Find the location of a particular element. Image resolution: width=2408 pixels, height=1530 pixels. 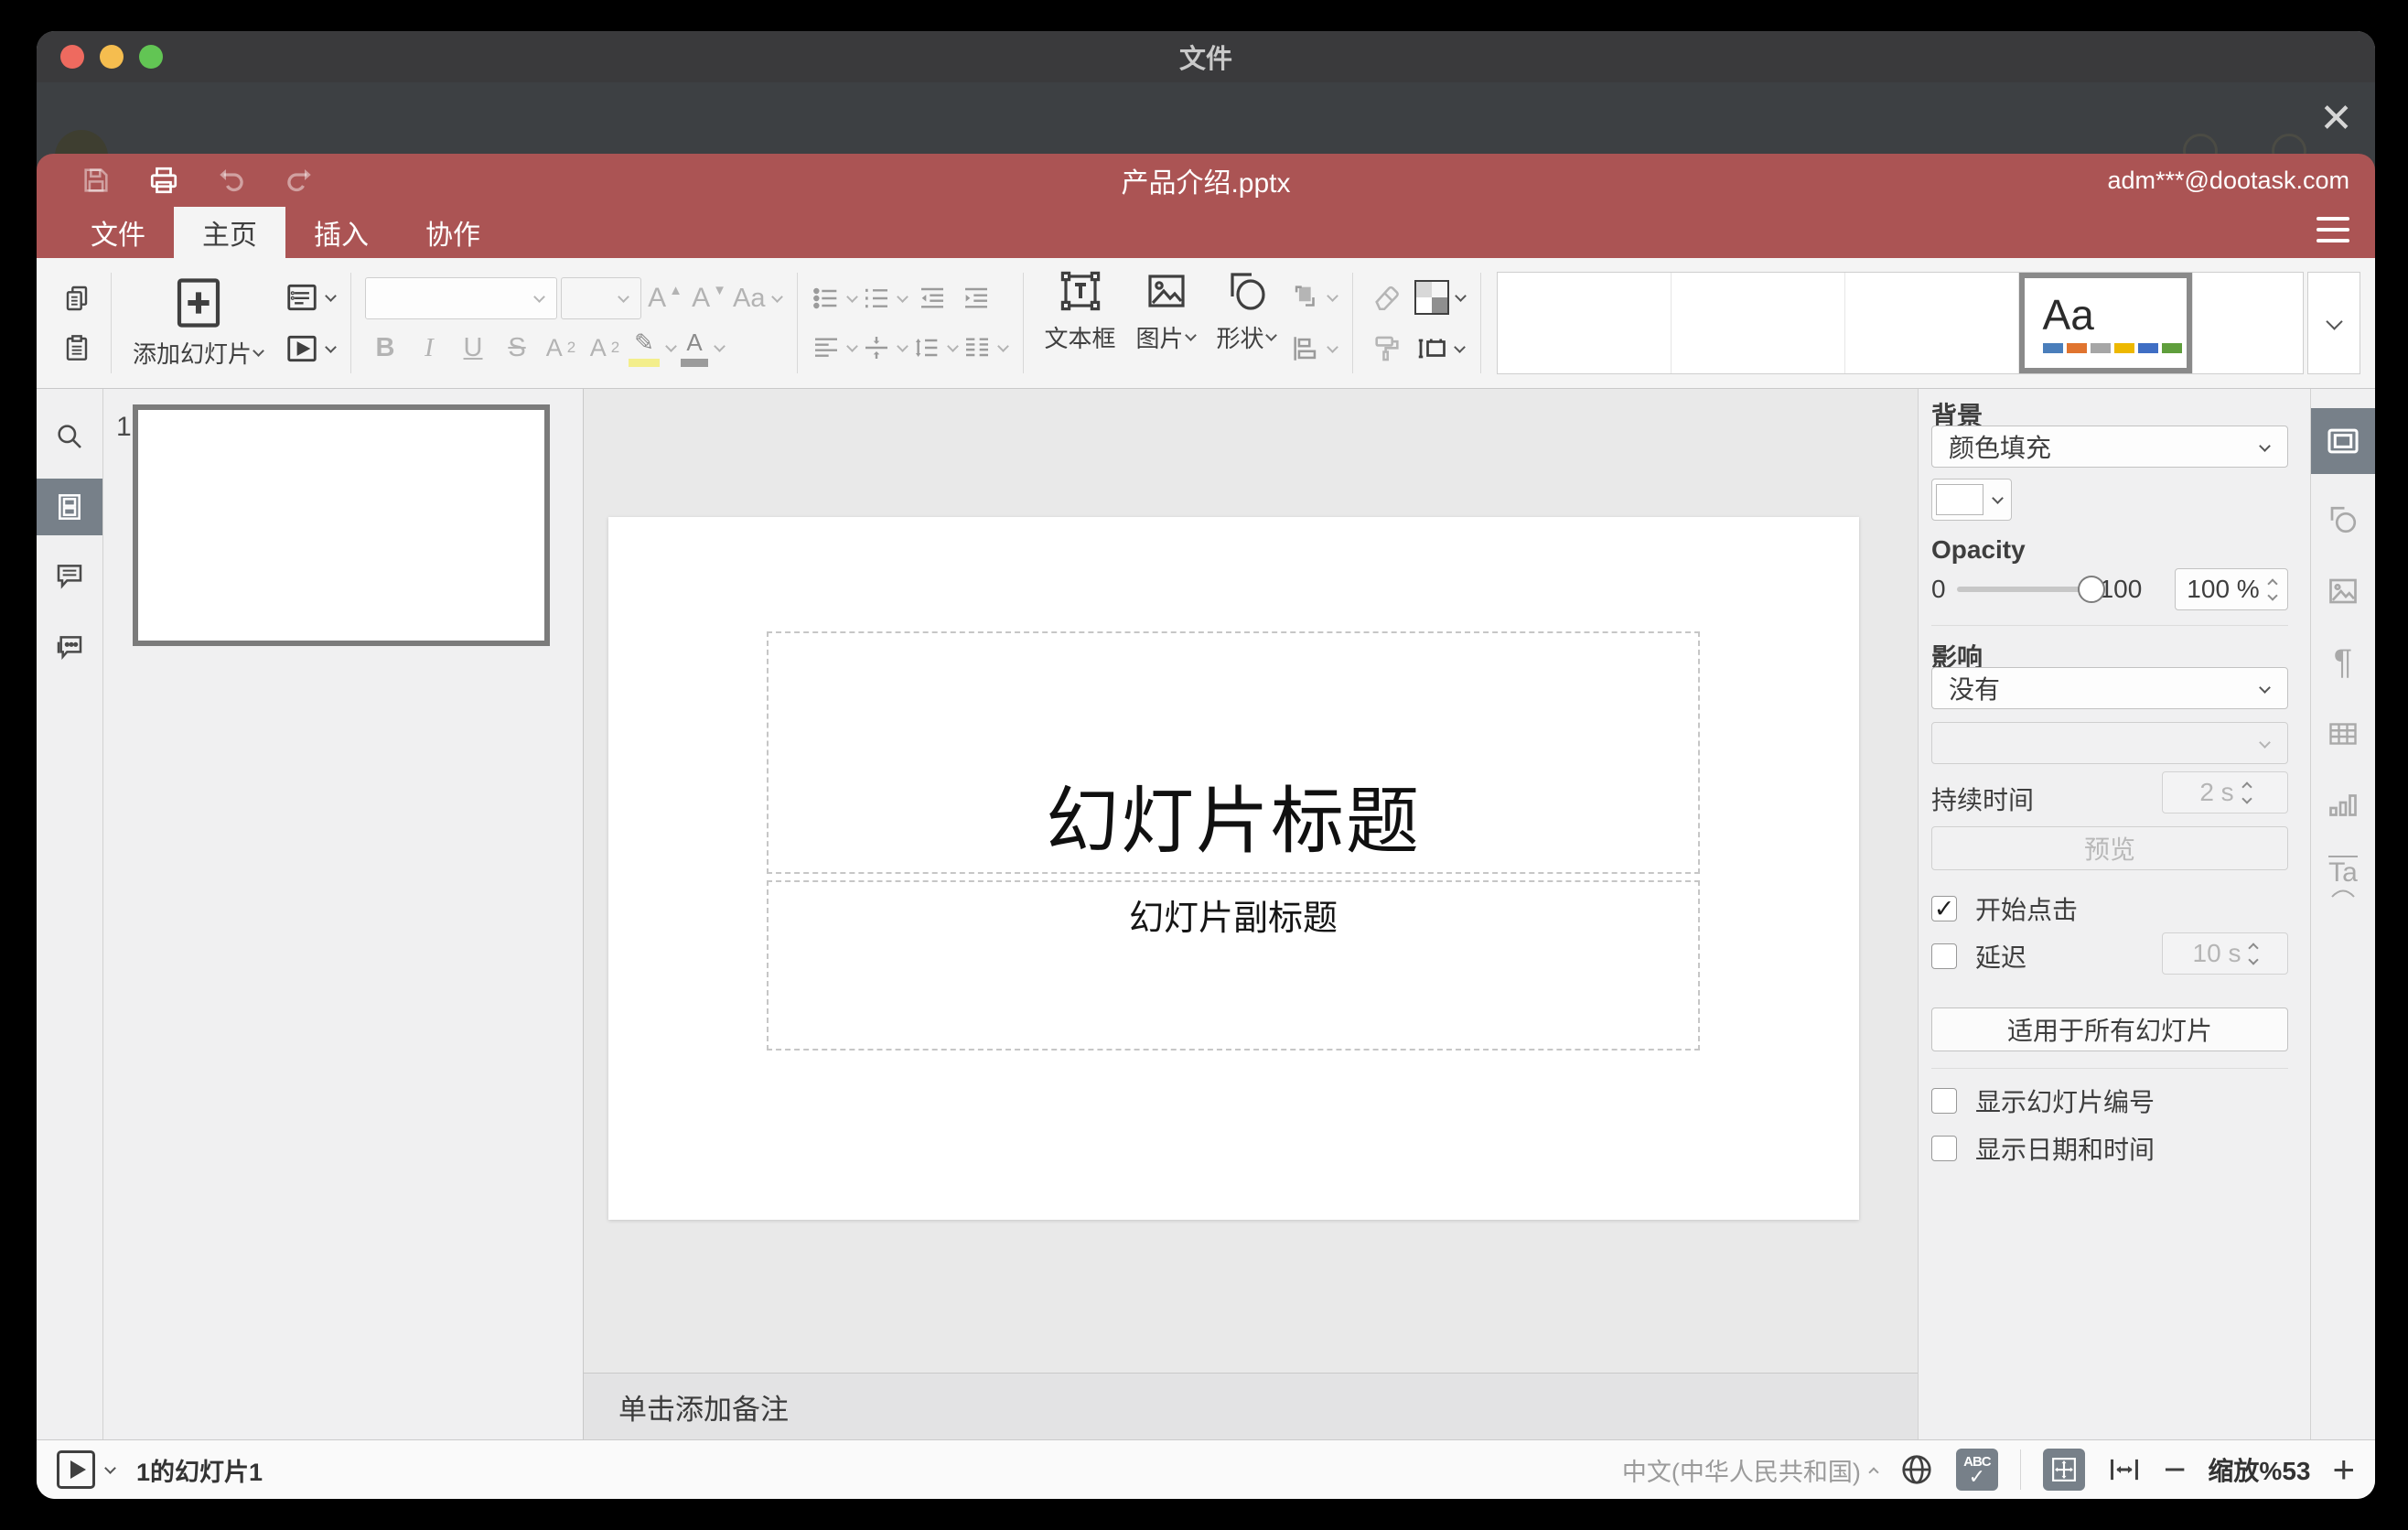

fit-to-slide-button is located at coordinates (2063, 1470).